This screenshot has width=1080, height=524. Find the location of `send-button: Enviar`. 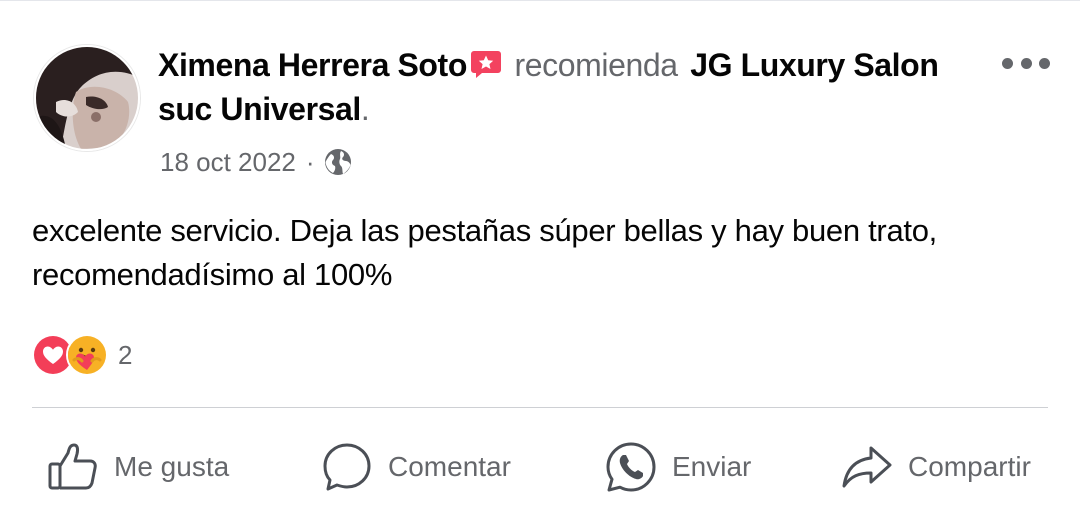

send-button: Enviar is located at coordinates (677, 467).